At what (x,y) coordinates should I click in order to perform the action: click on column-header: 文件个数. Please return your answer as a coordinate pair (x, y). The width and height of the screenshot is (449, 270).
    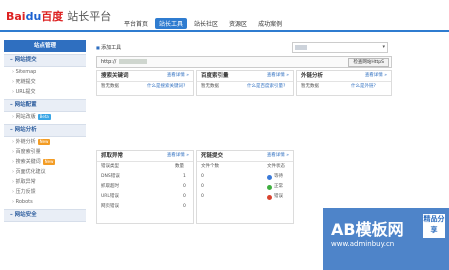
    Looking at the image, I should click on (210, 166).